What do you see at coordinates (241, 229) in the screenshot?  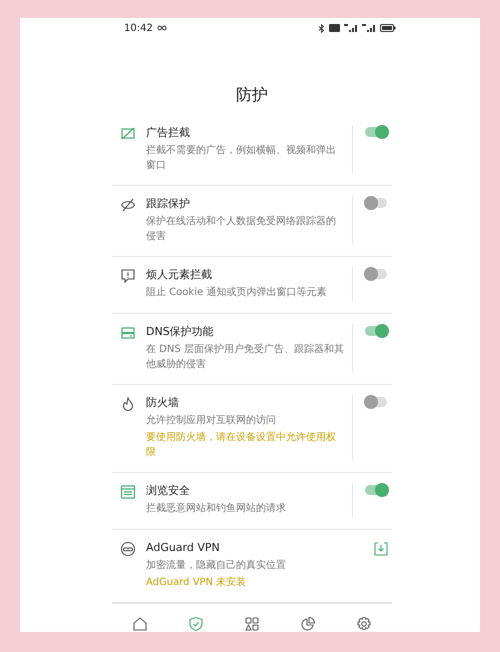 I see `feature-description: 保护在线活动和个人数据免受网络跟踪器的侵害` at bounding box center [241, 229].